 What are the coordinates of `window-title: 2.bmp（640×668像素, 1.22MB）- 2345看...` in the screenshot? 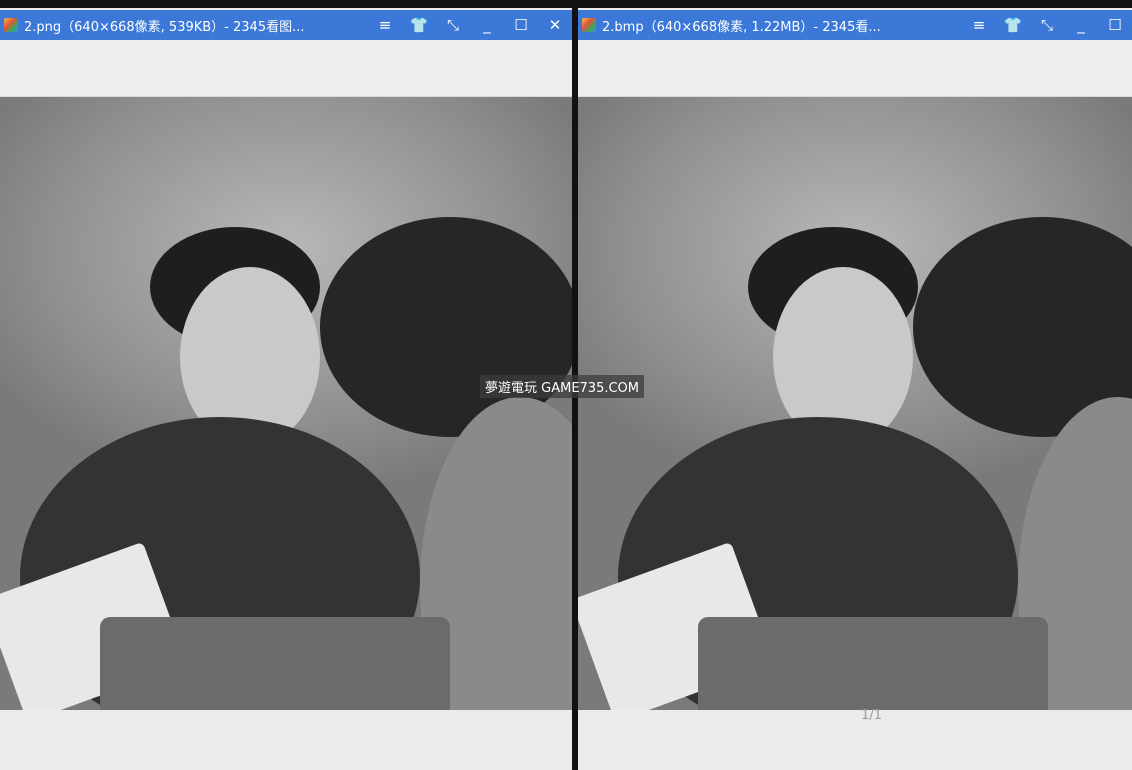 It's located at (741, 27).